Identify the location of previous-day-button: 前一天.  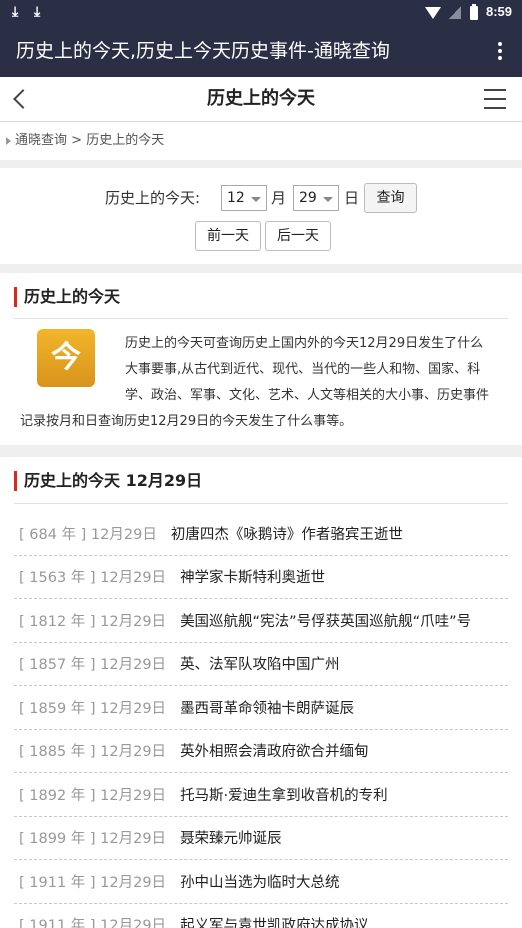
(228, 236).